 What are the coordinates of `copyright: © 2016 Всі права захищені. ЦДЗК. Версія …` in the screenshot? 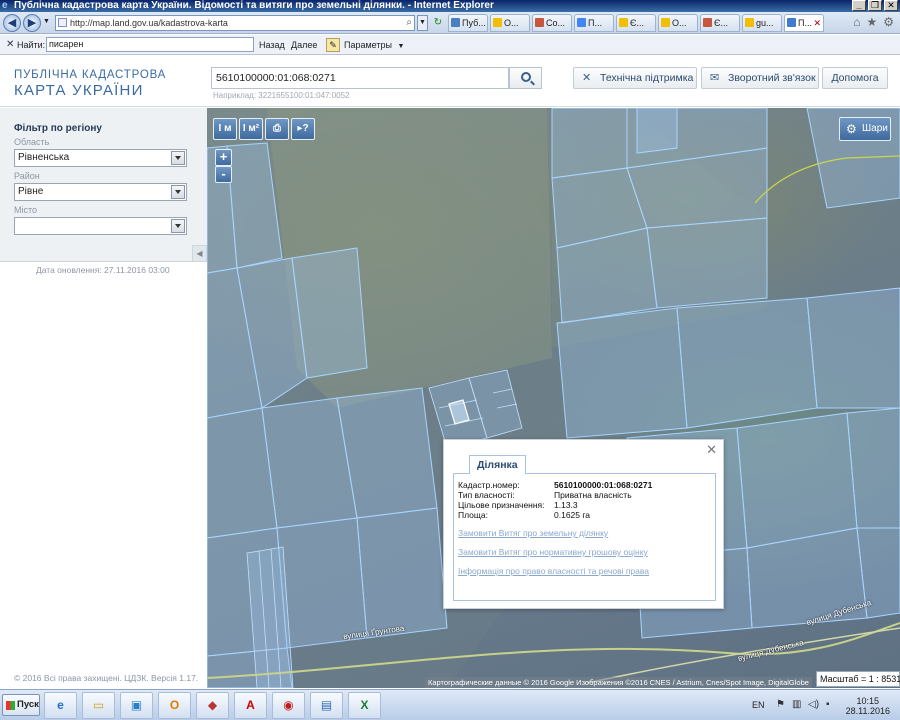 It's located at (106, 678).